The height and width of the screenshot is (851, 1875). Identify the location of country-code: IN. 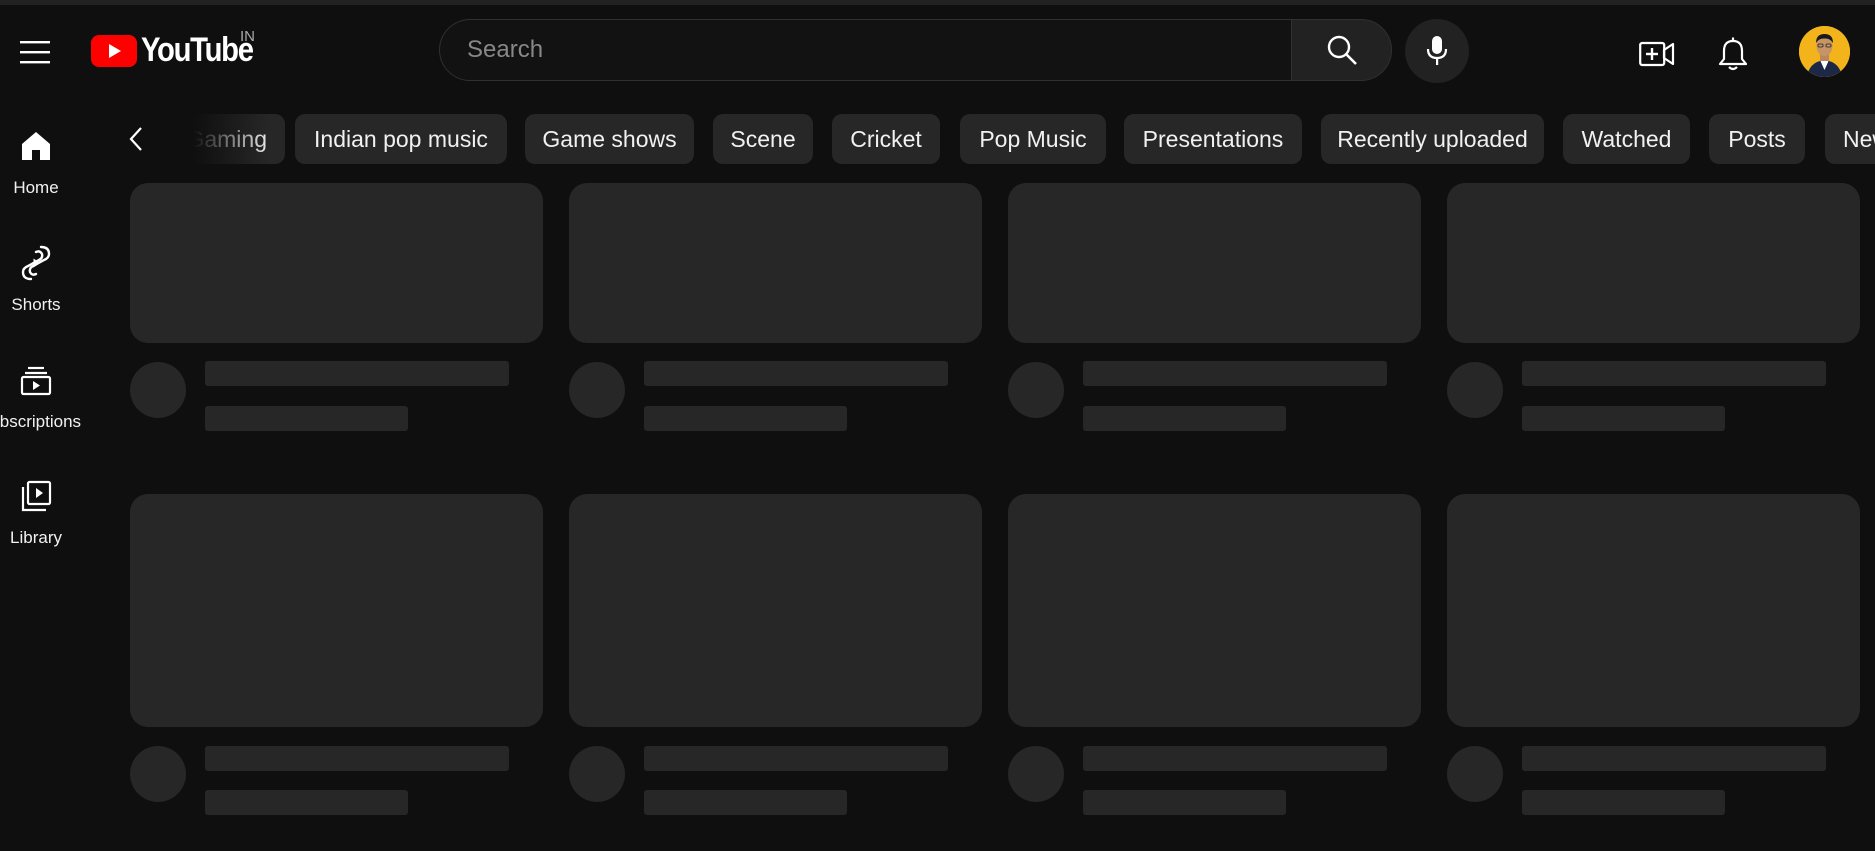
(247, 36).